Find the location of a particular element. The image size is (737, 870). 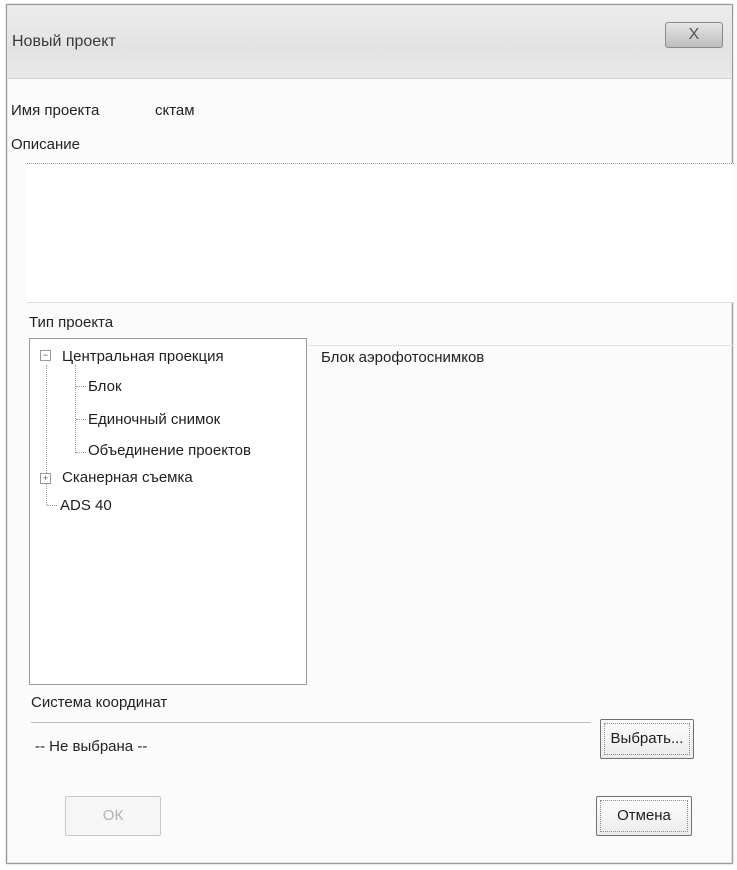

project-name-label: Имя проекта is located at coordinates (55, 110).